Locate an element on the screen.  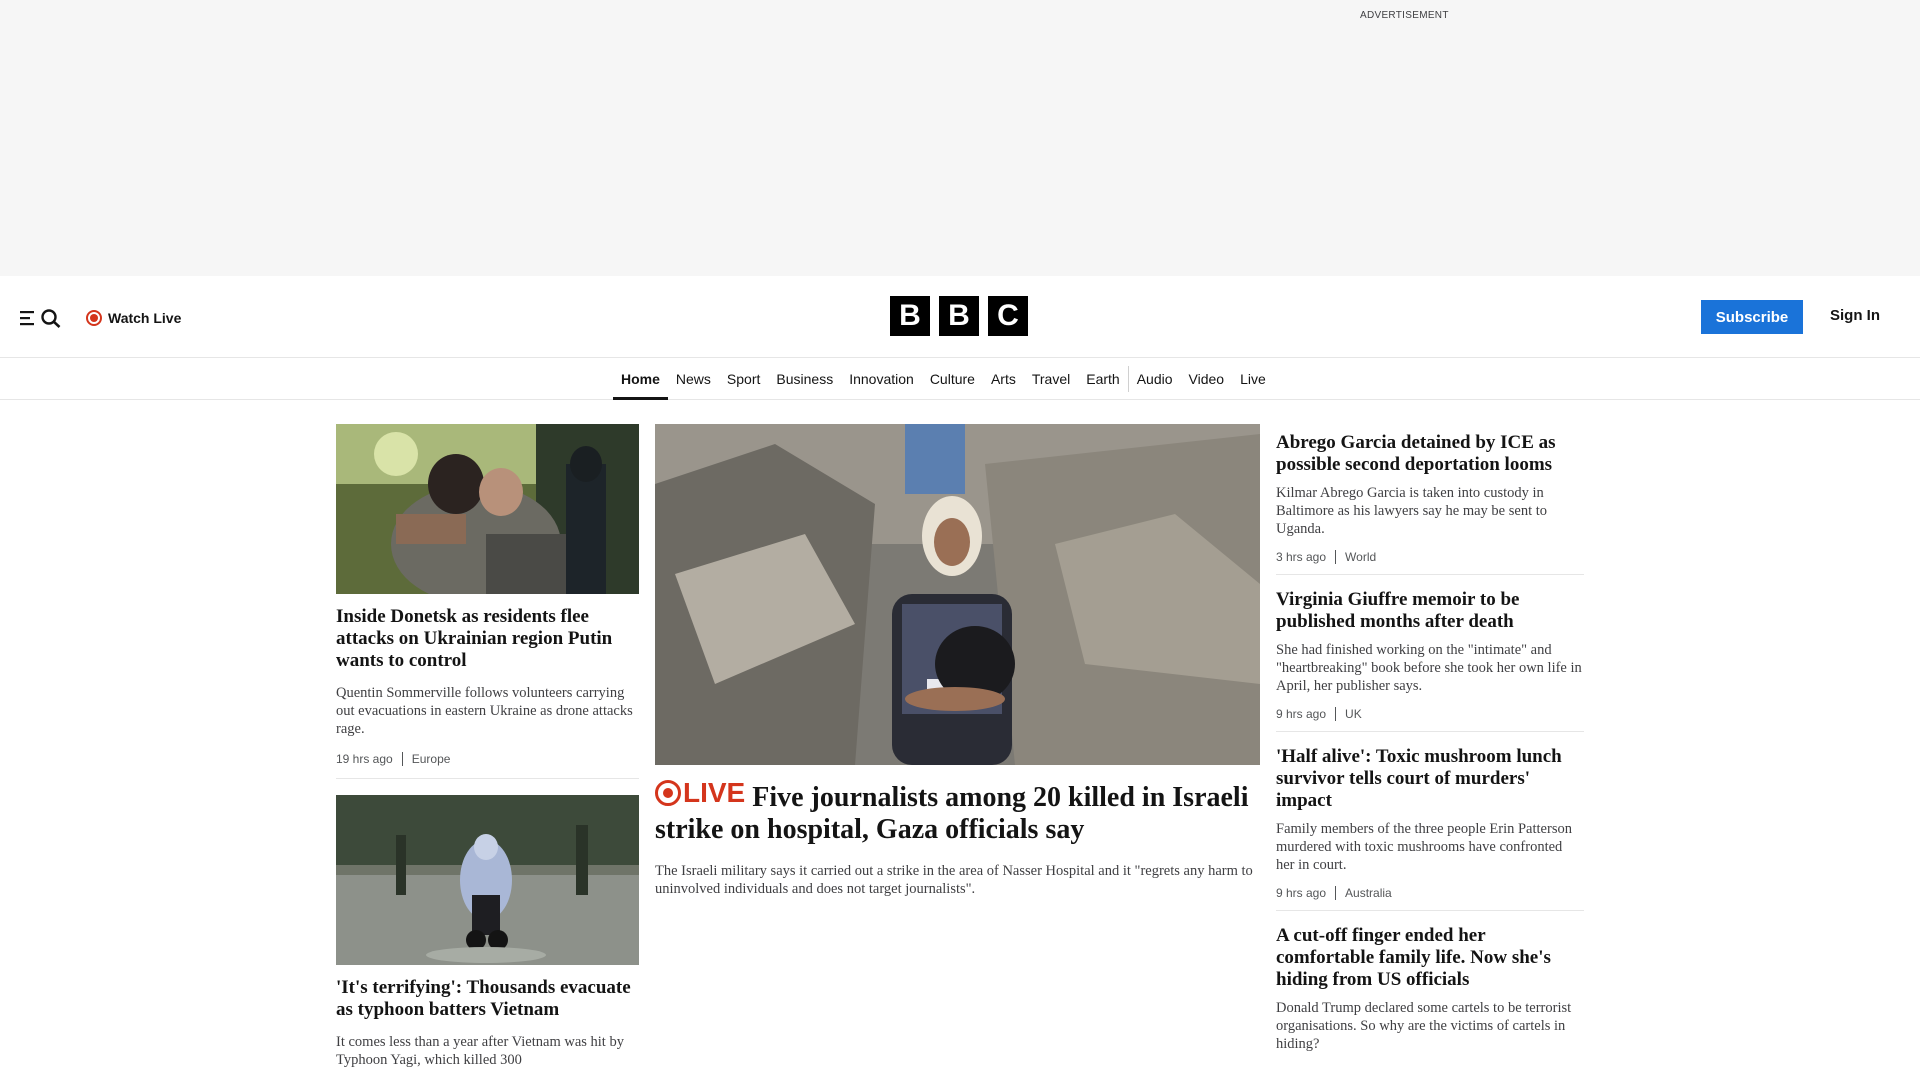
nav-item-live: Live is located at coordinates (1253, 379).